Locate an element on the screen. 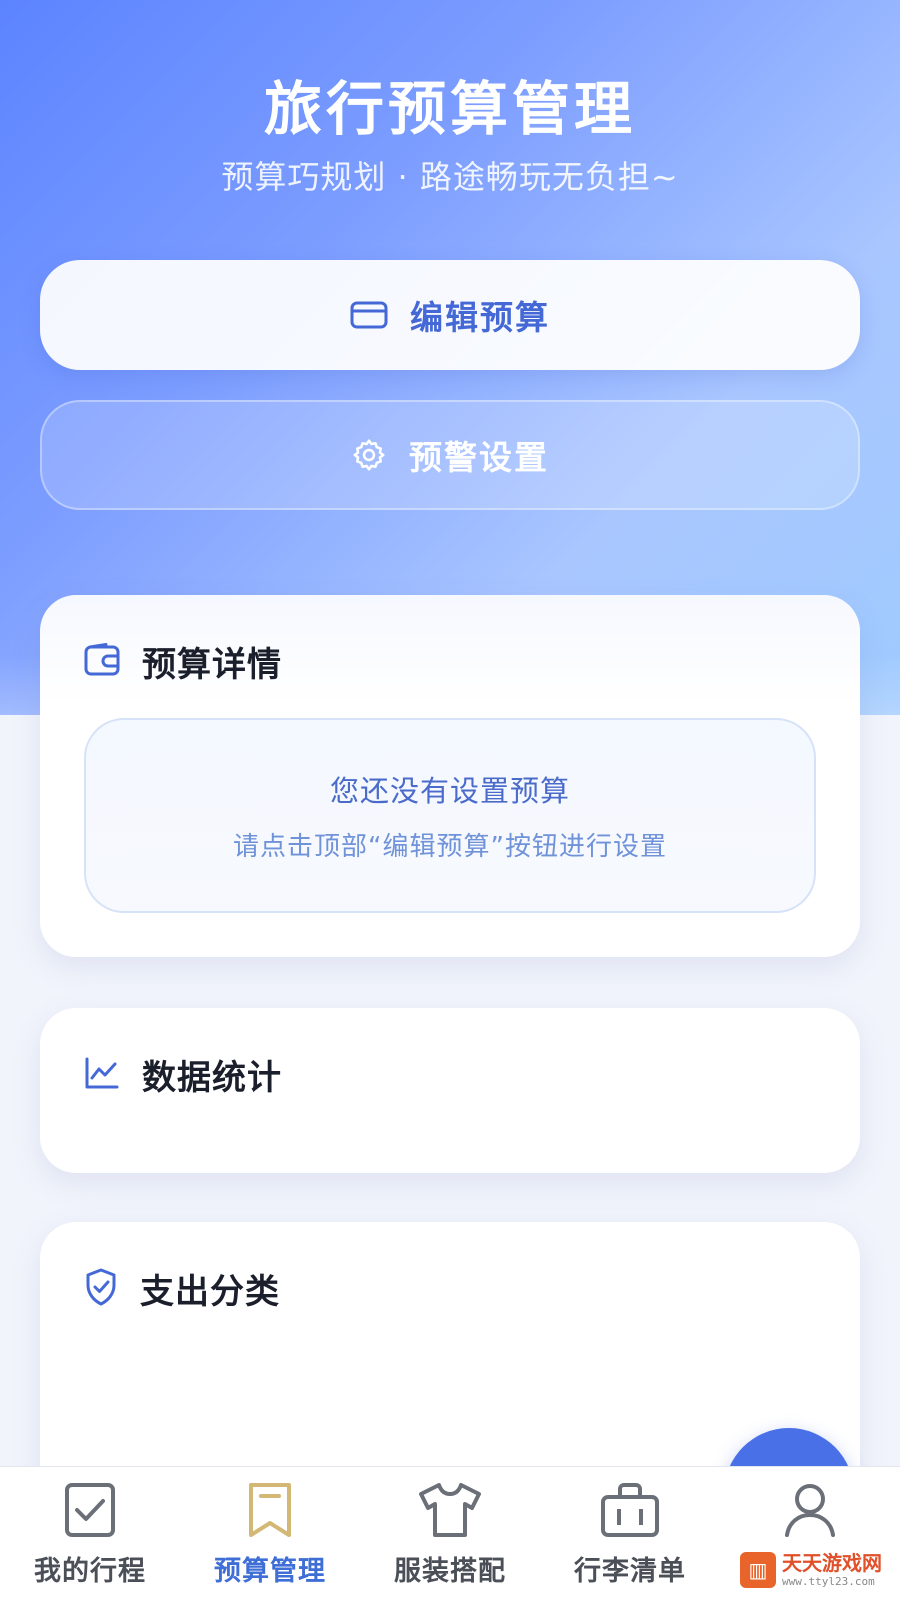  tab-my-trips: 我的行程 is located at coordinates (90, 1533).